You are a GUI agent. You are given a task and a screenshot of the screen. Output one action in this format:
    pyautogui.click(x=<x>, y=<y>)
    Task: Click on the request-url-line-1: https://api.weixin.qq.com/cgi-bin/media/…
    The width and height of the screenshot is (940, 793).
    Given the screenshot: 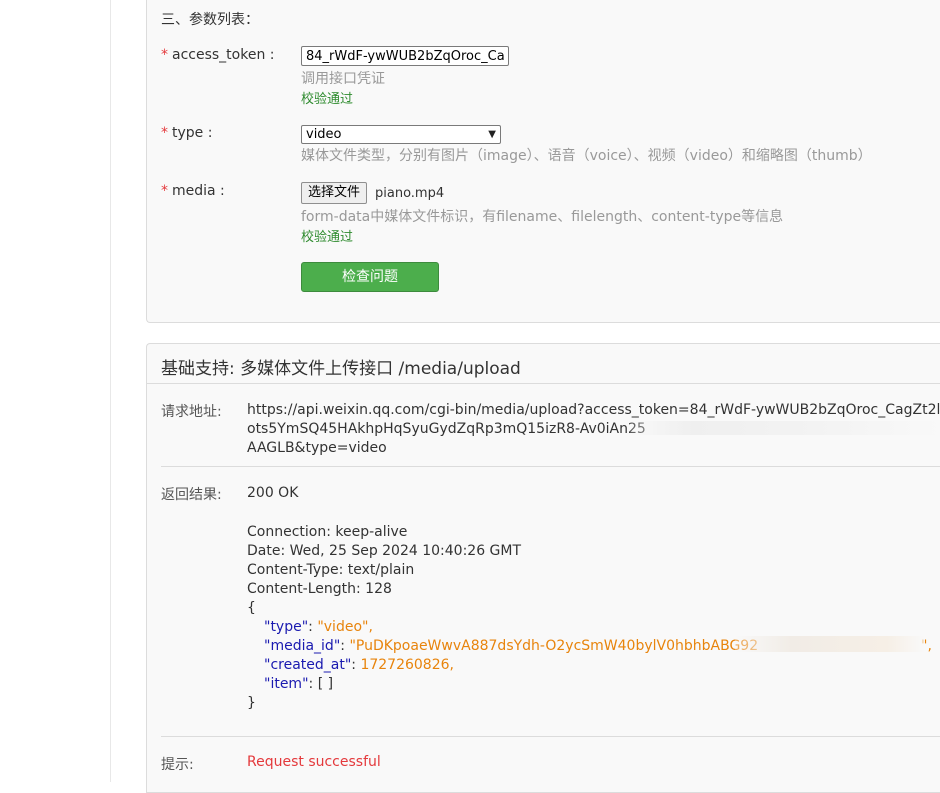 What is the action you would take?
    pyautogui.click(x=593, y=410)
    